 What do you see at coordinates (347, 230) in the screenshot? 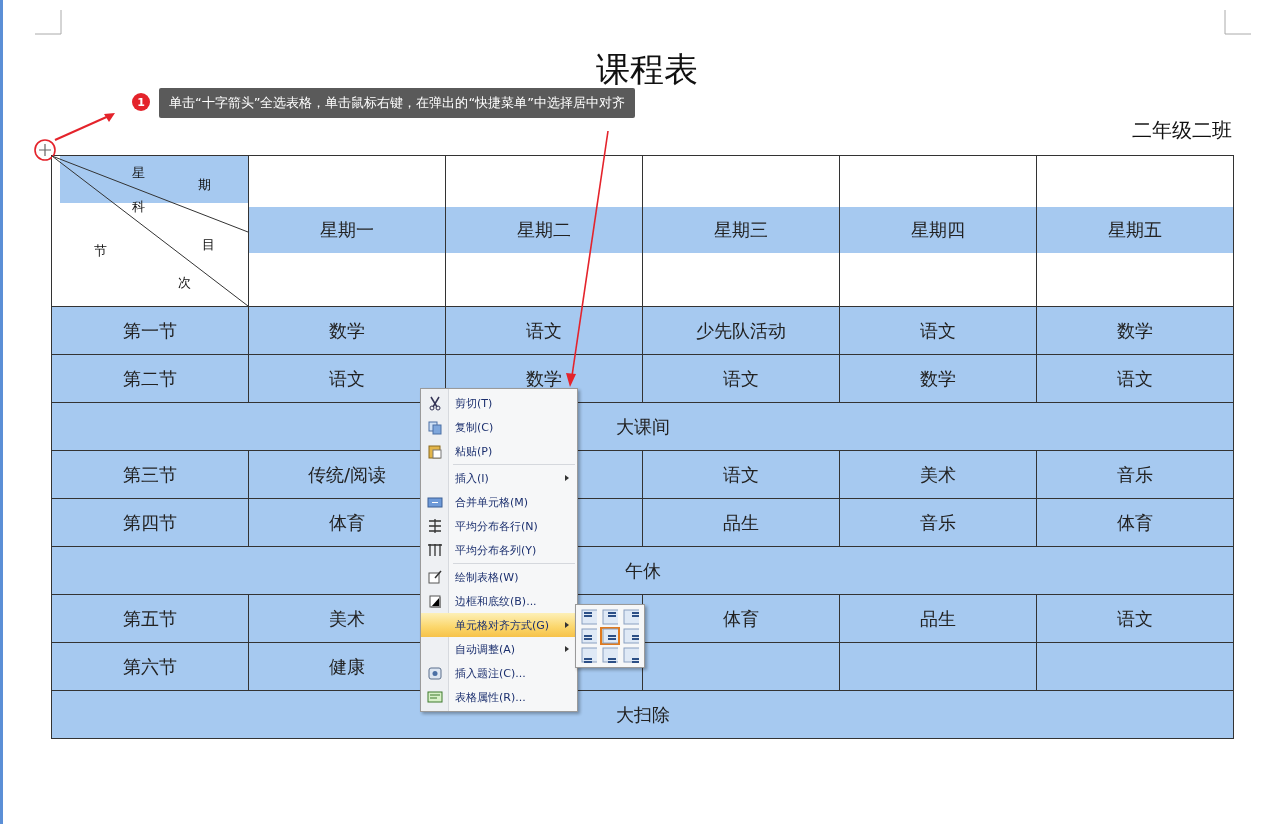
I see `weekday-header: 星期一` at bounding box center [347, 230].